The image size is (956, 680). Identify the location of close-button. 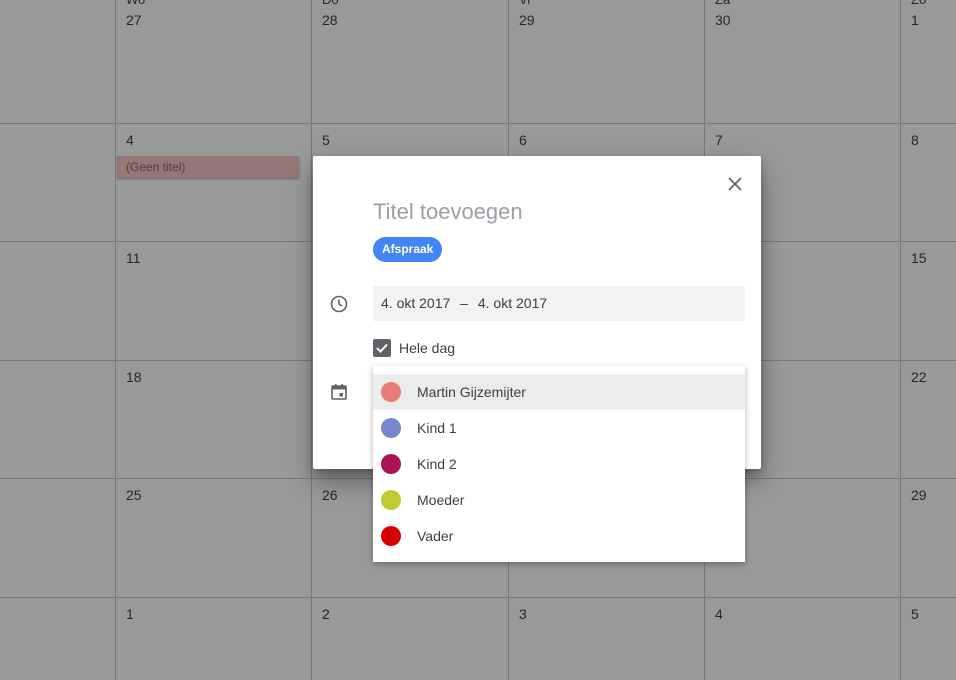
(735, 184).